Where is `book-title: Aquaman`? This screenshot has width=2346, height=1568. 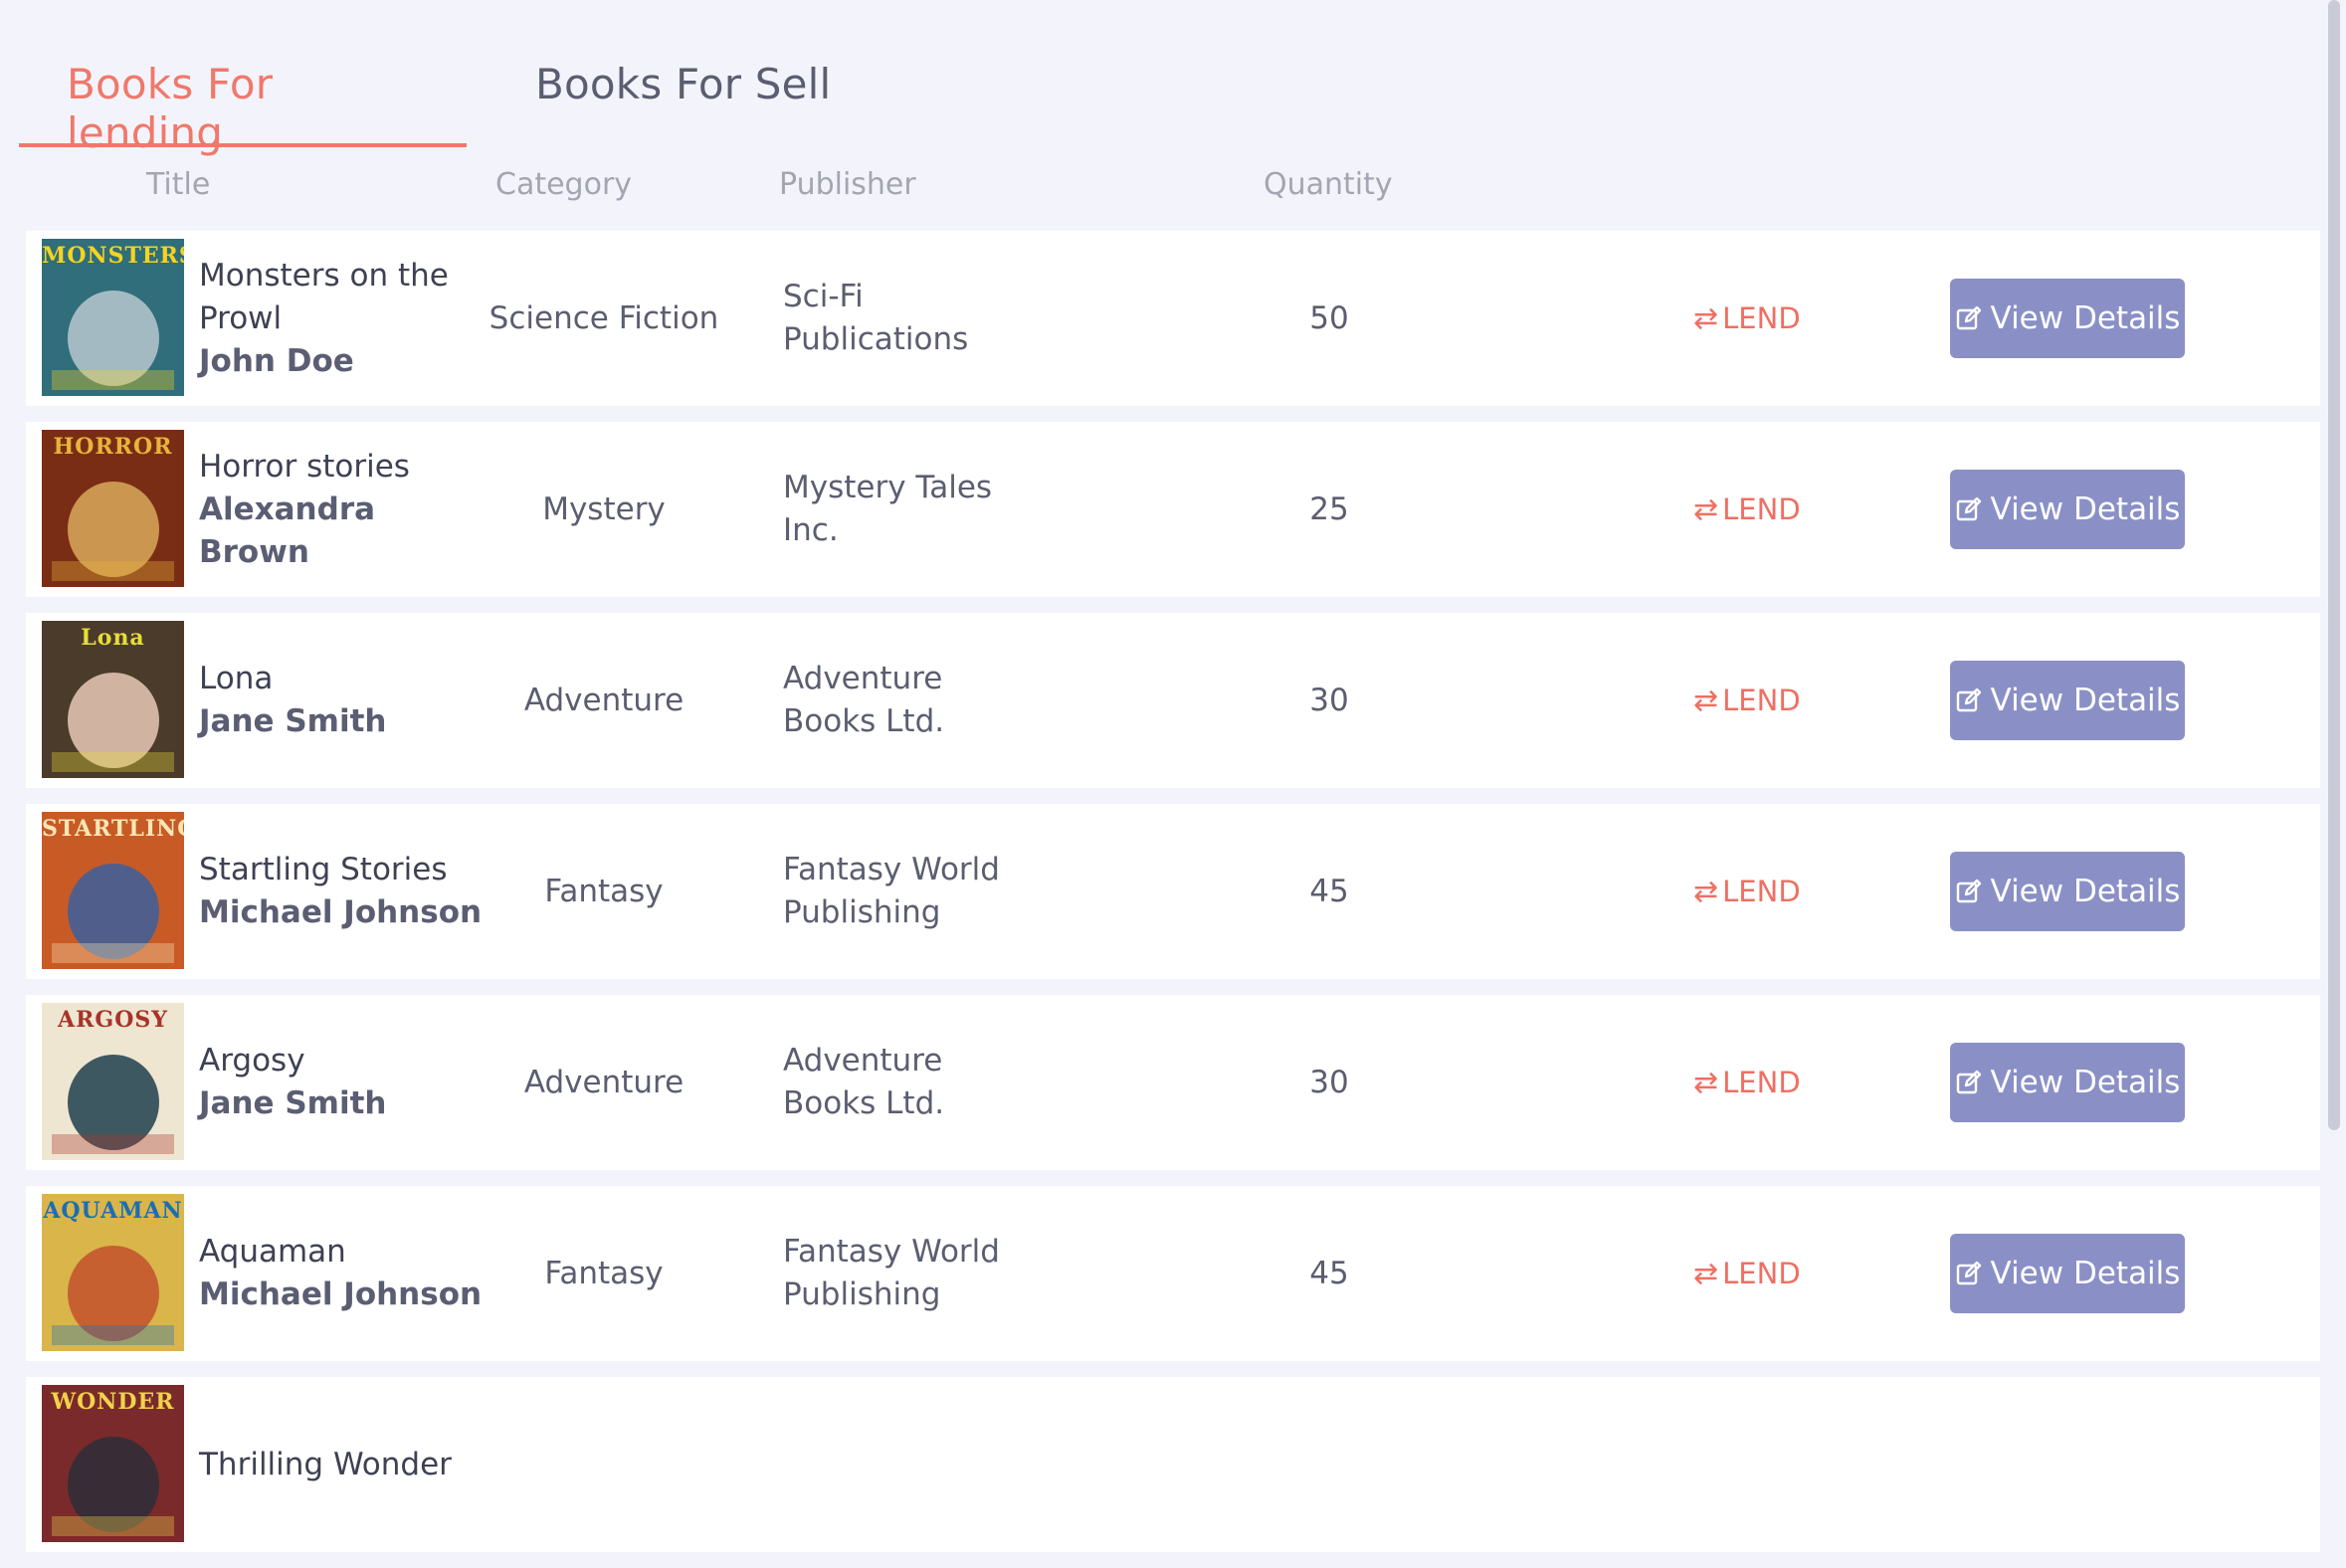
book-title: Aquaman is located at coordinates (272, 1252).